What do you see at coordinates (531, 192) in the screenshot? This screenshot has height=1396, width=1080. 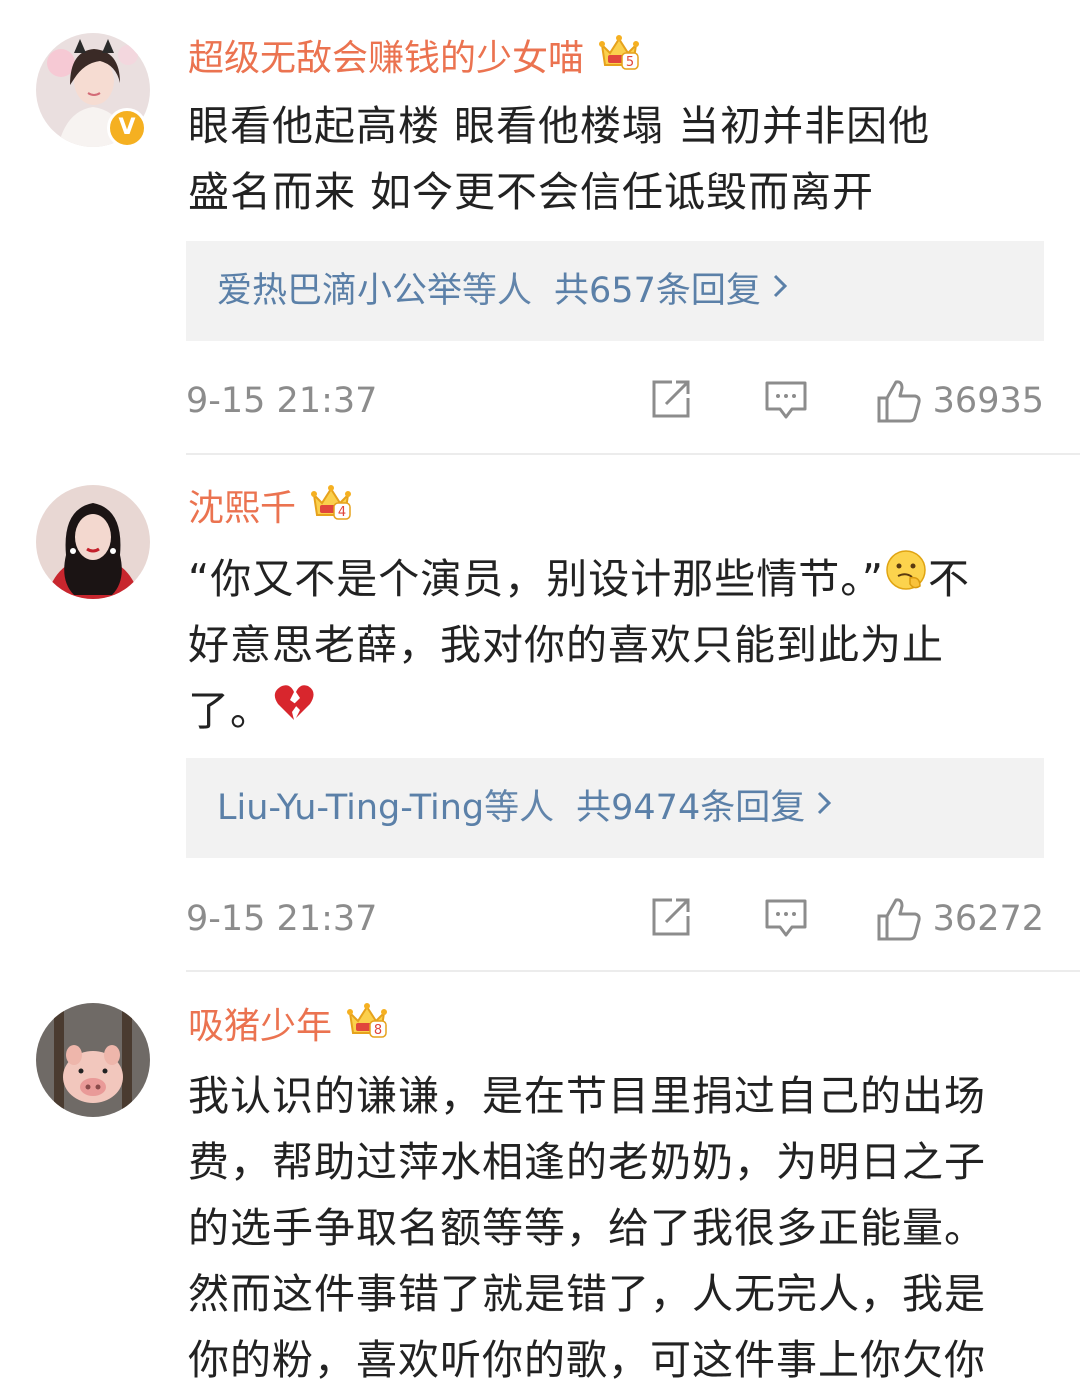 I see `content-line: 盛名而来 如今更不会信任诋毁而离开` at bounding box center [531, 192].